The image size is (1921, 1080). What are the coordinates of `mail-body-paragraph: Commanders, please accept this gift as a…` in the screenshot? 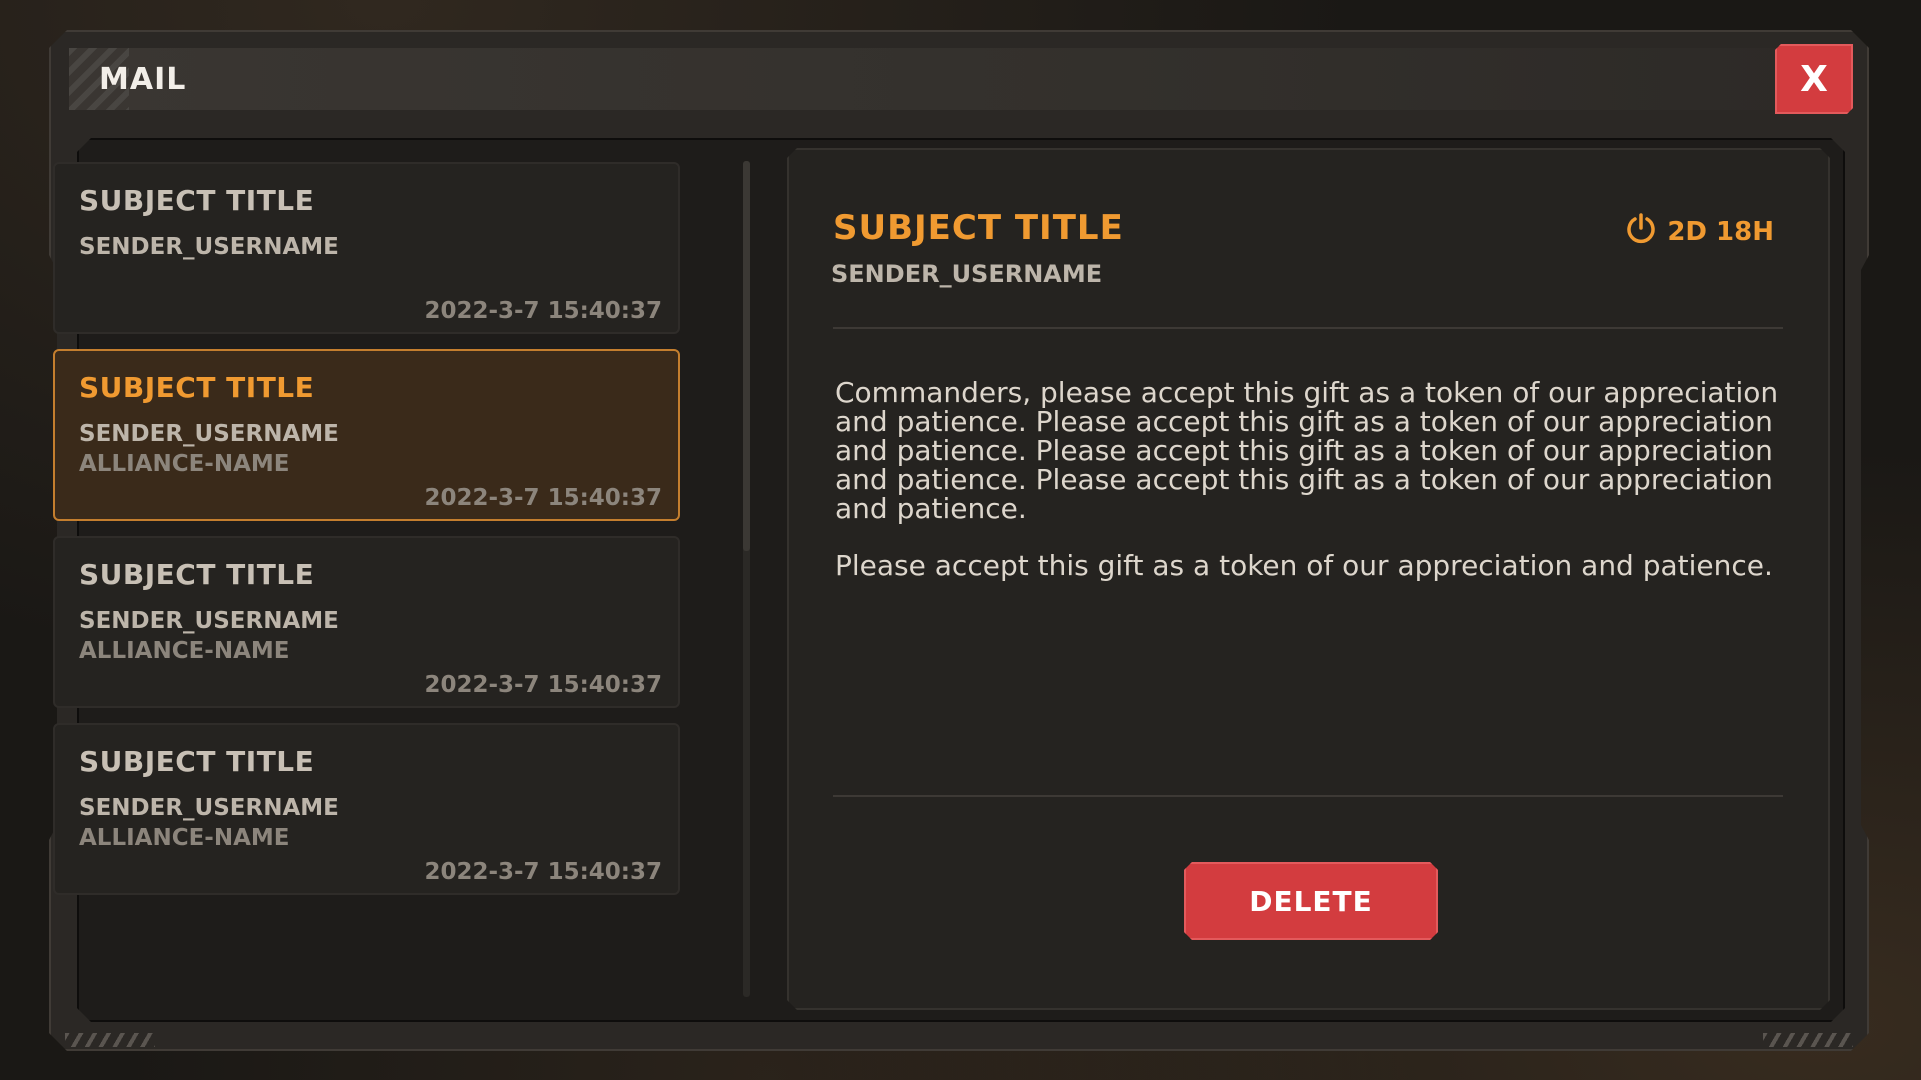 It's located at (1307, 450).